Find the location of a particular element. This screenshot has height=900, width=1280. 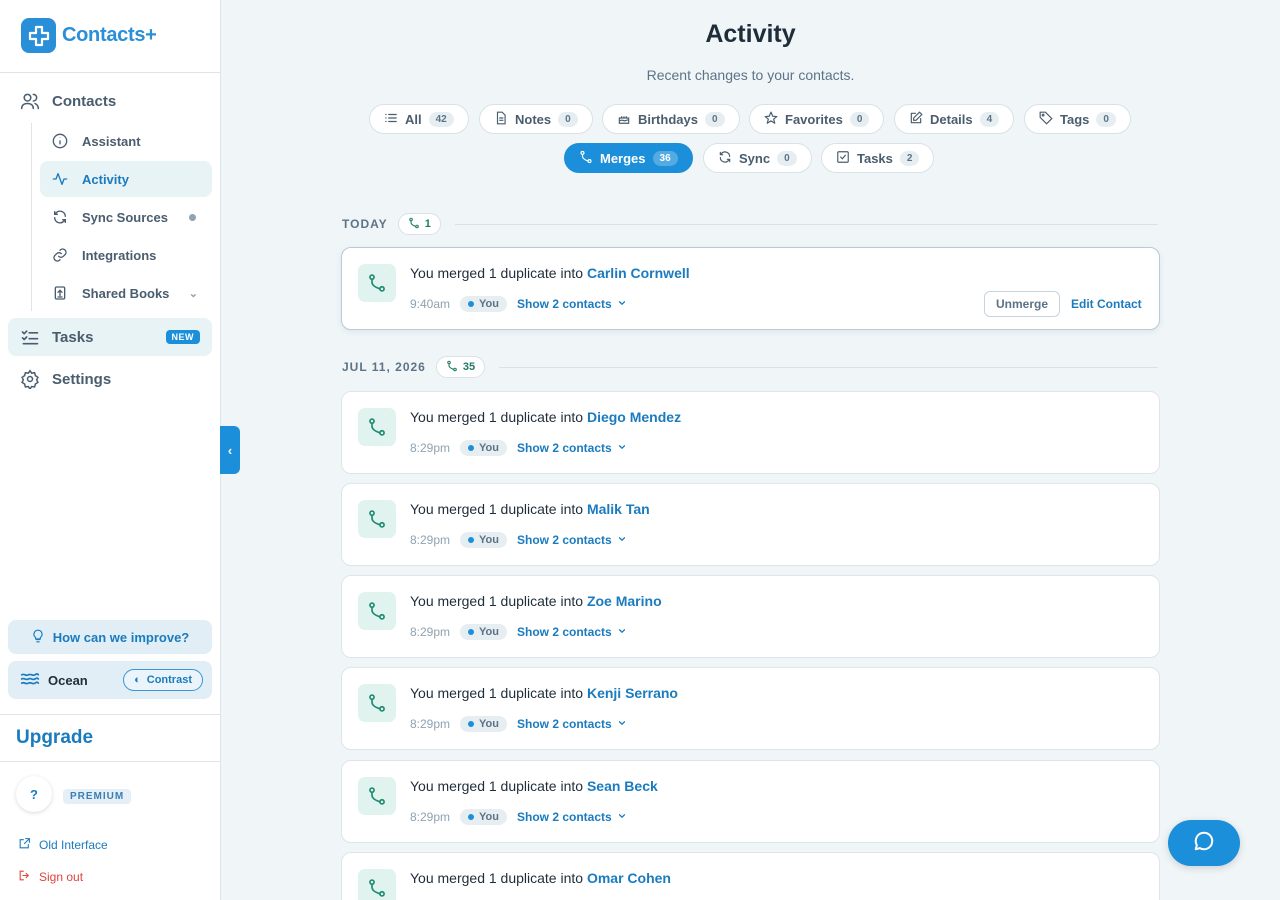

filter-label: Tasks is located at coordinates (875, 158).